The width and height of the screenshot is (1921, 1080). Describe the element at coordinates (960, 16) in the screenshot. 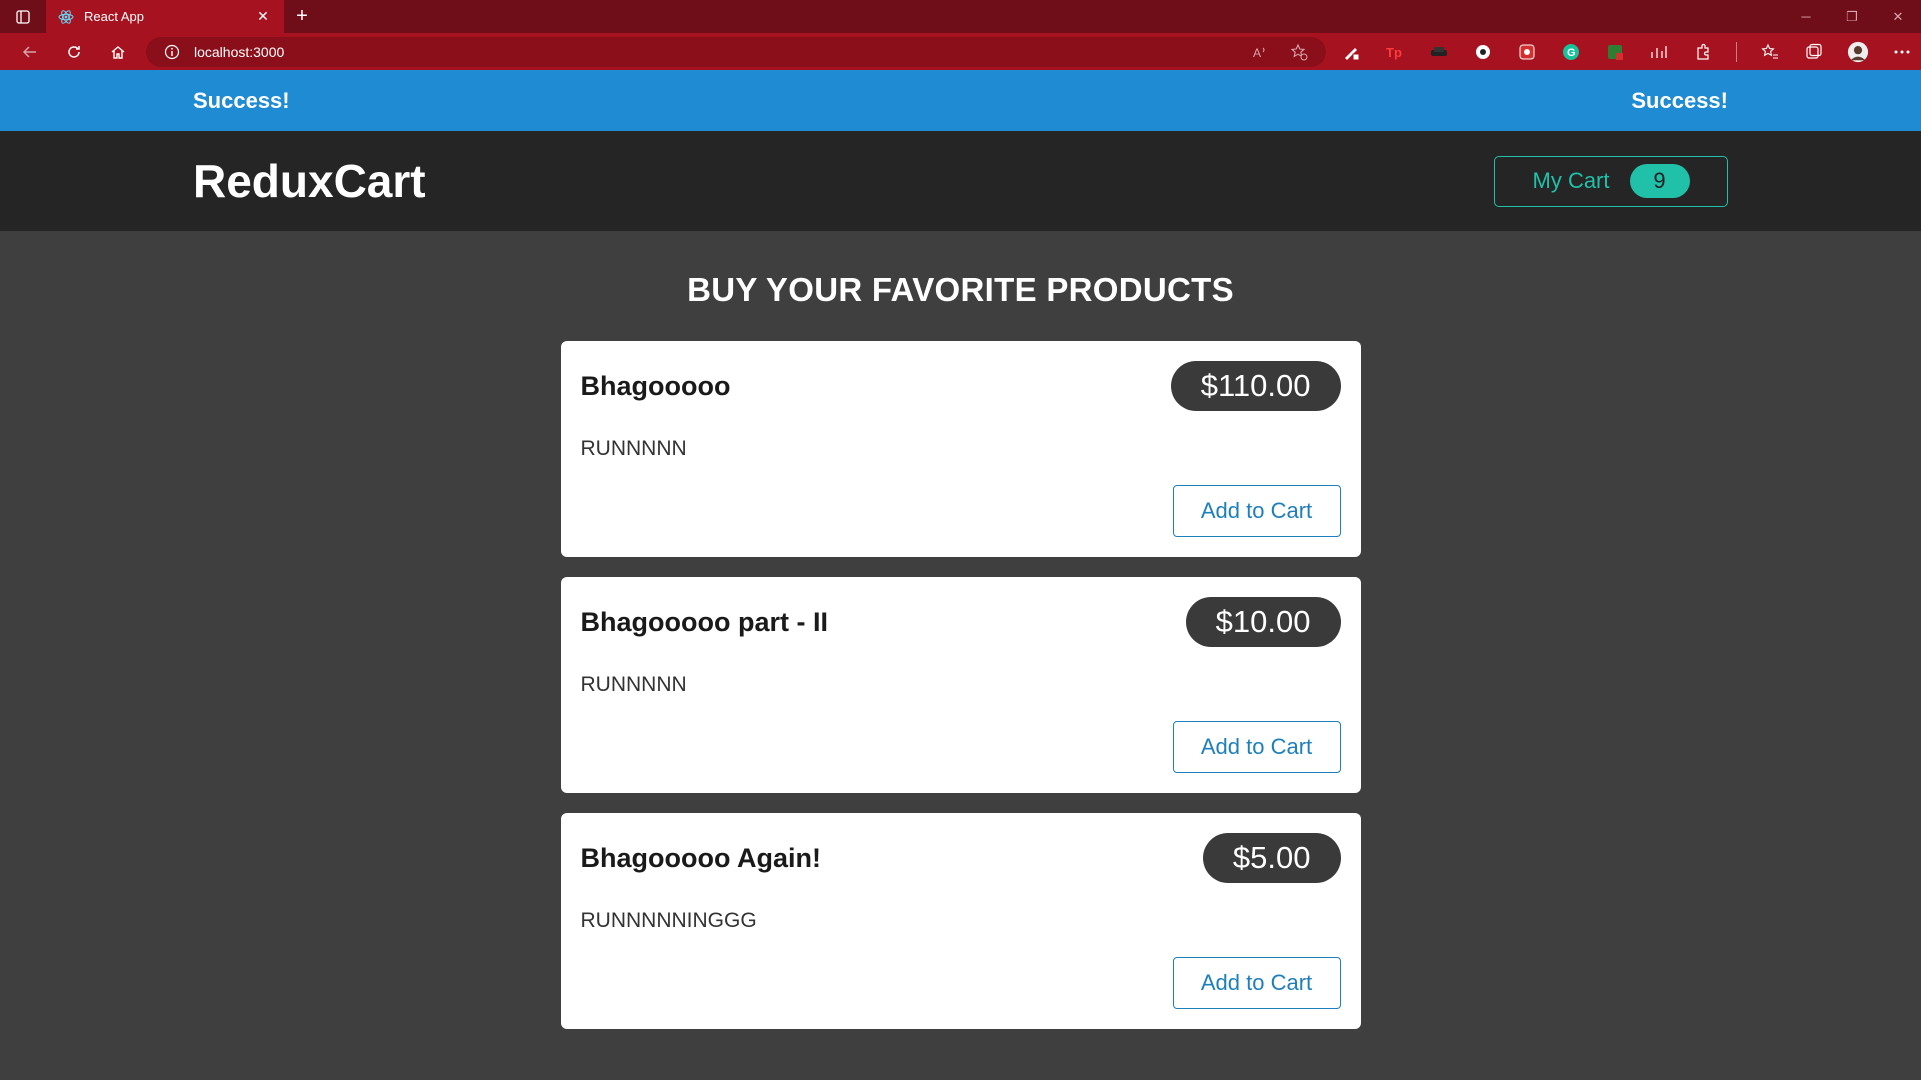

I see `browser-tab-bar: React App ✕ + ─ ❐ ✕` at that location.